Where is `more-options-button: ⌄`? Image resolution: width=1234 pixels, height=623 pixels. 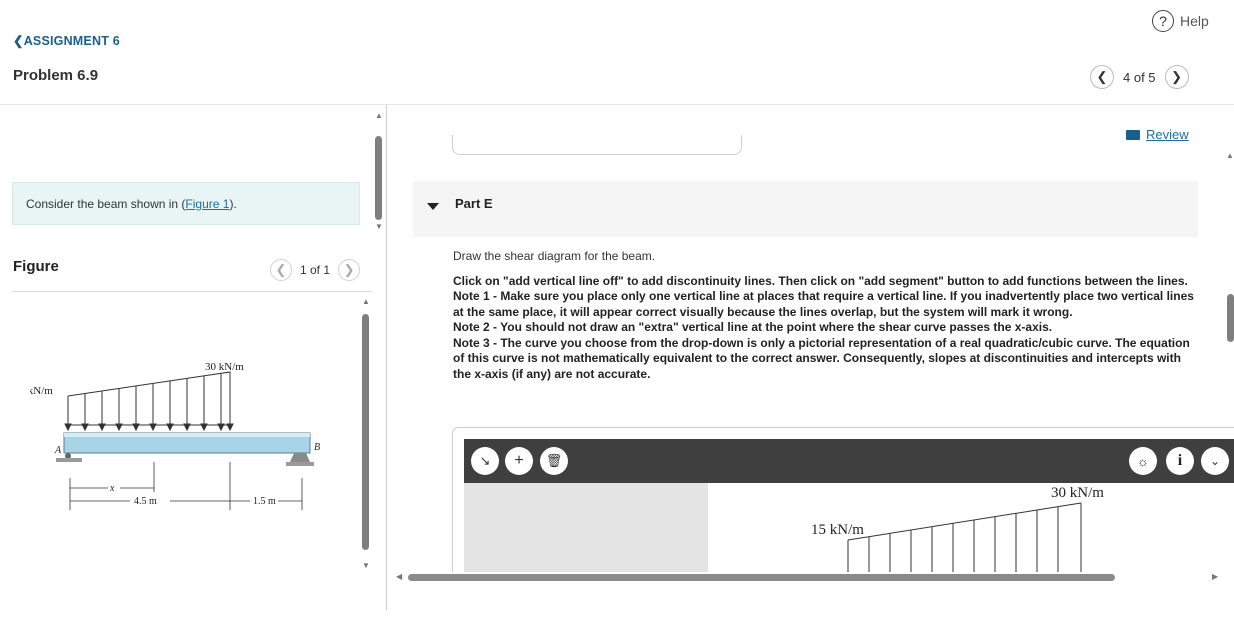 more-options-button: ⌄ is located at coordinates (1215, 461).